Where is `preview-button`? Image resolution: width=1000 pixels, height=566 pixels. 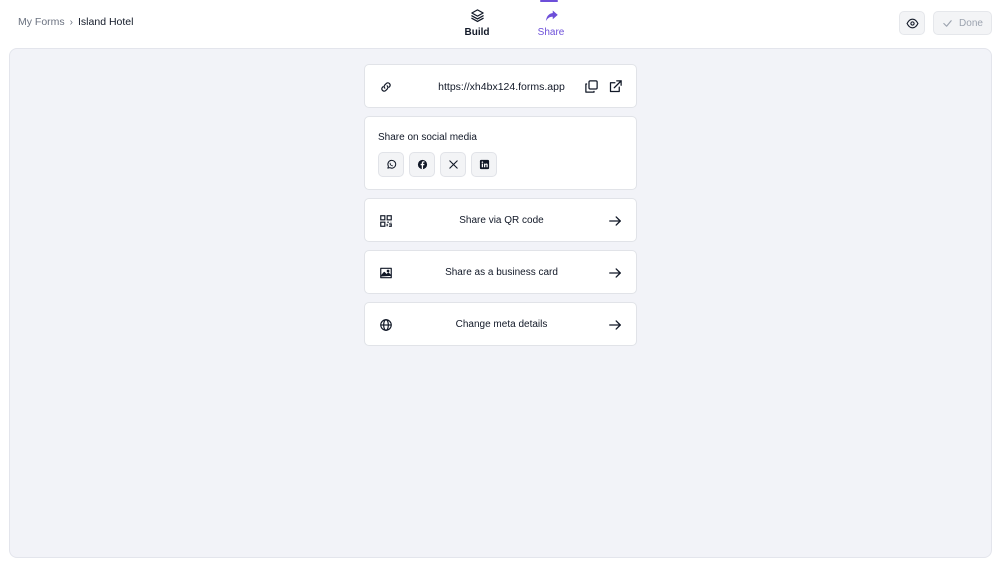
preview-button is located at coordinates (912, 23).